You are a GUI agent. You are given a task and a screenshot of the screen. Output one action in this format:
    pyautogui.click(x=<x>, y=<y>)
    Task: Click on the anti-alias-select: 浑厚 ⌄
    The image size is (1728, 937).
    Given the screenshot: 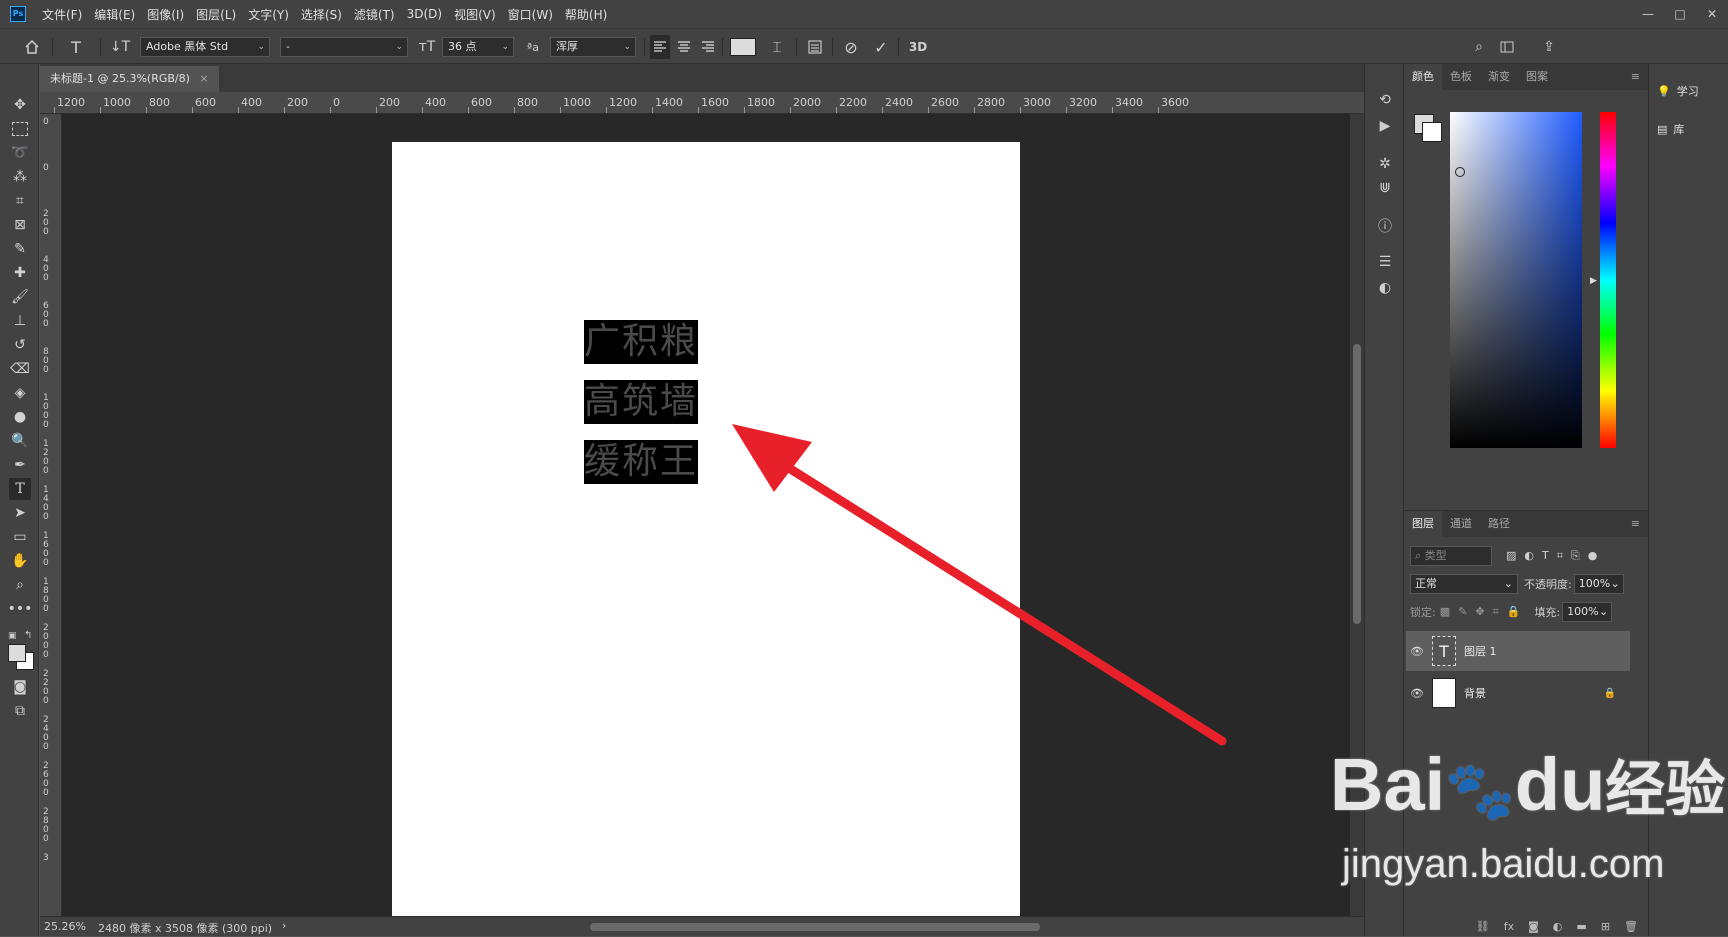 What is the action you would take?
    pyautogui.click(x=593, y=47)
    